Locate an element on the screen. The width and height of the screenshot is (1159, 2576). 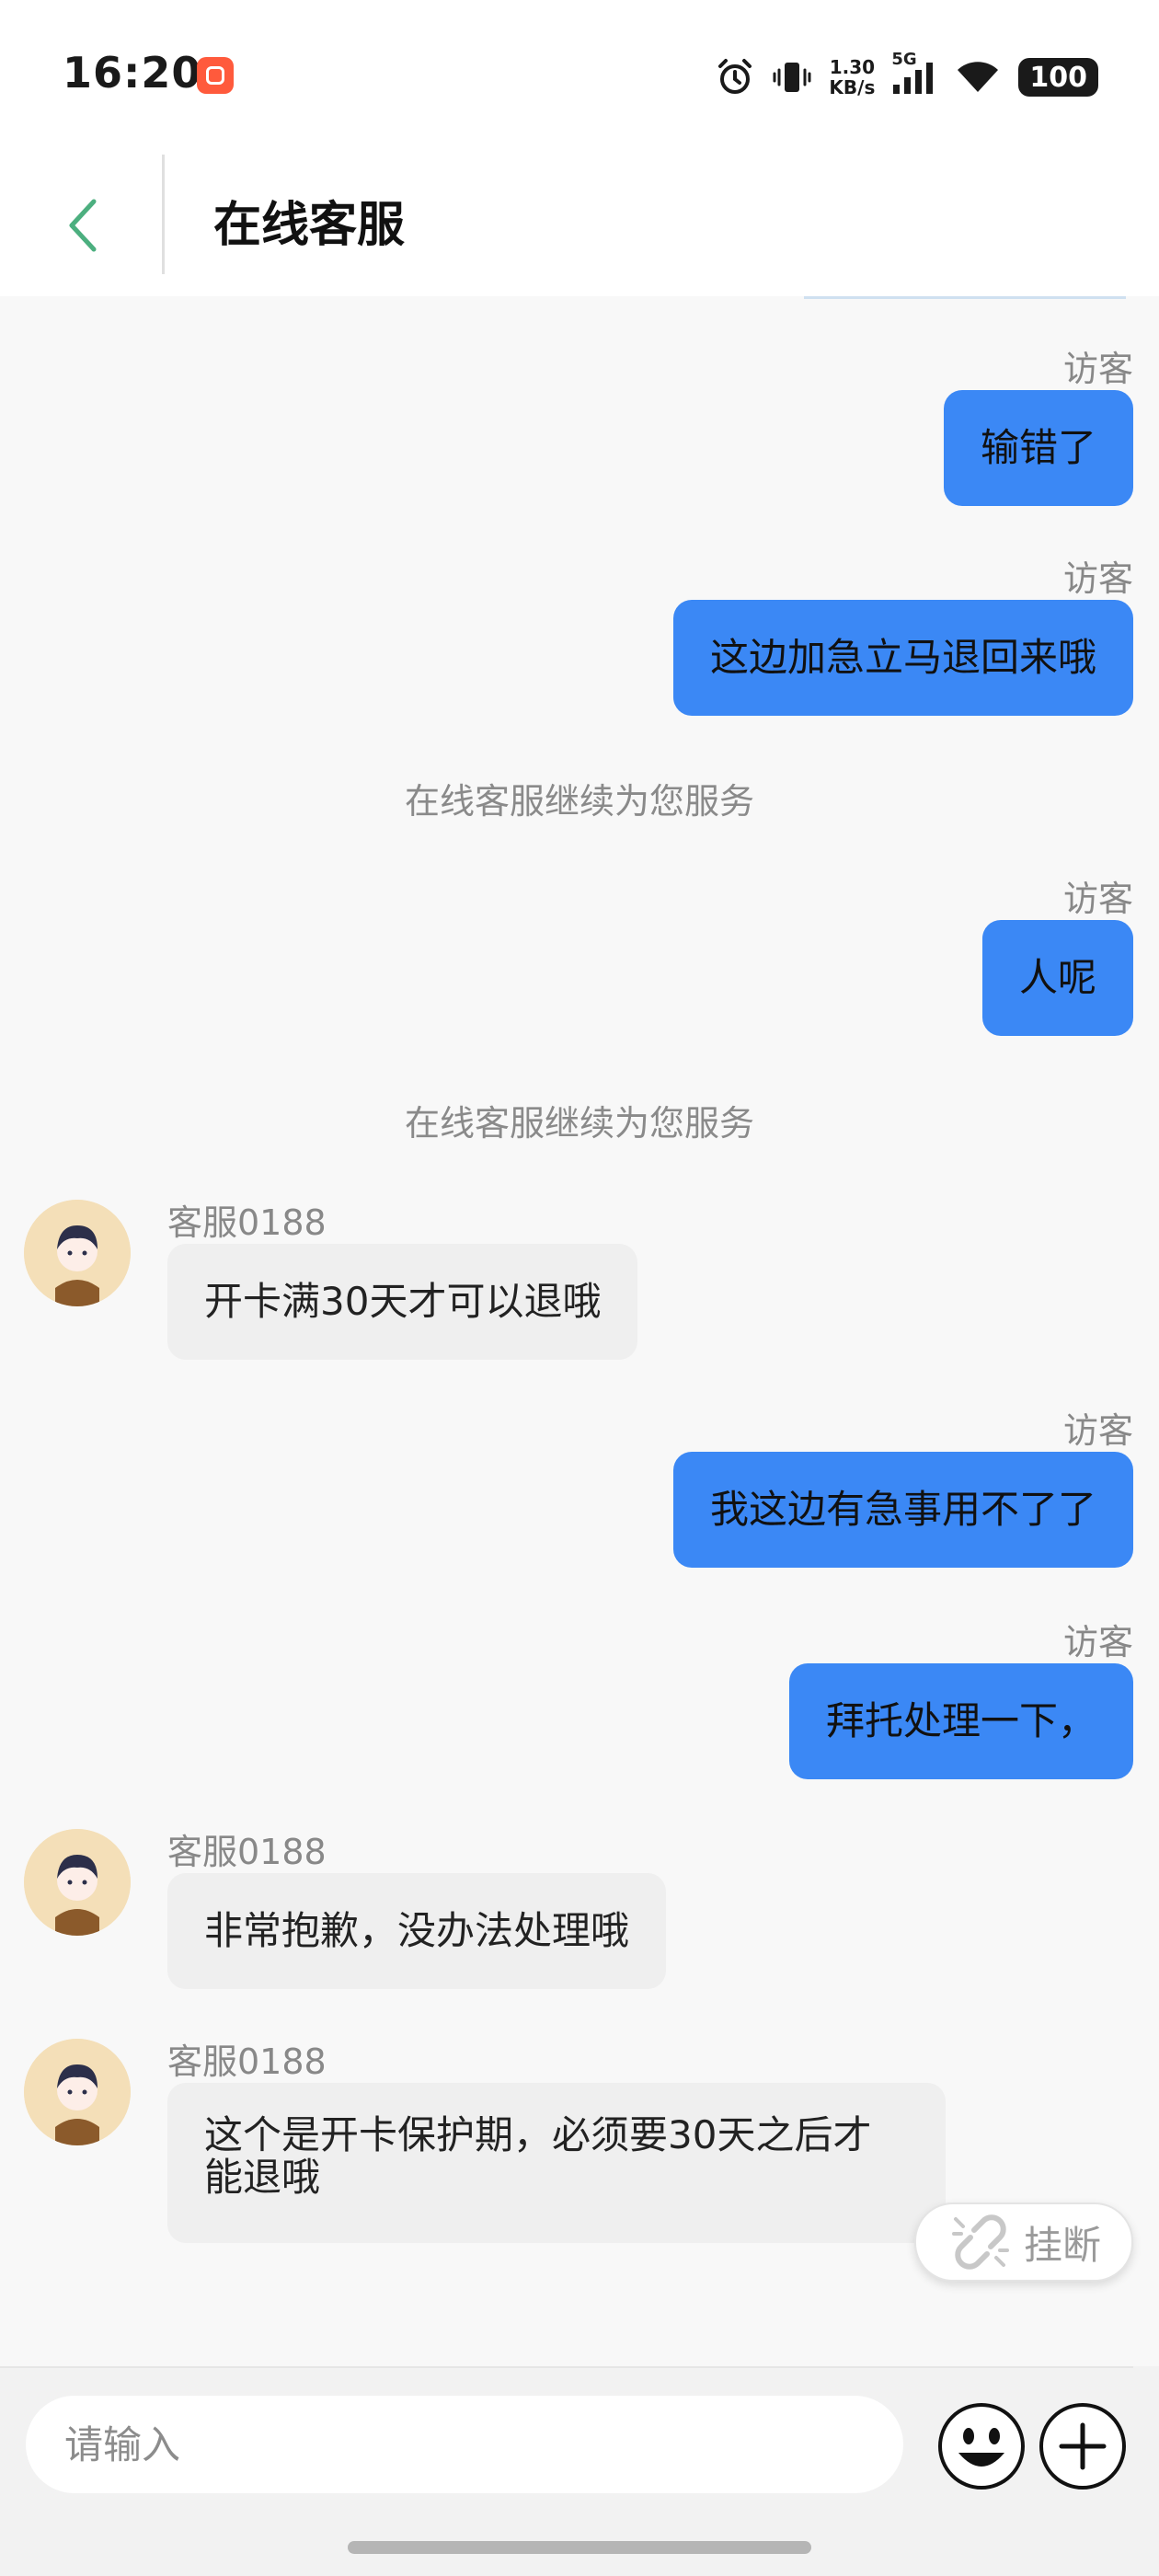
chevron-left-icon is located at coordinates (83, 225).